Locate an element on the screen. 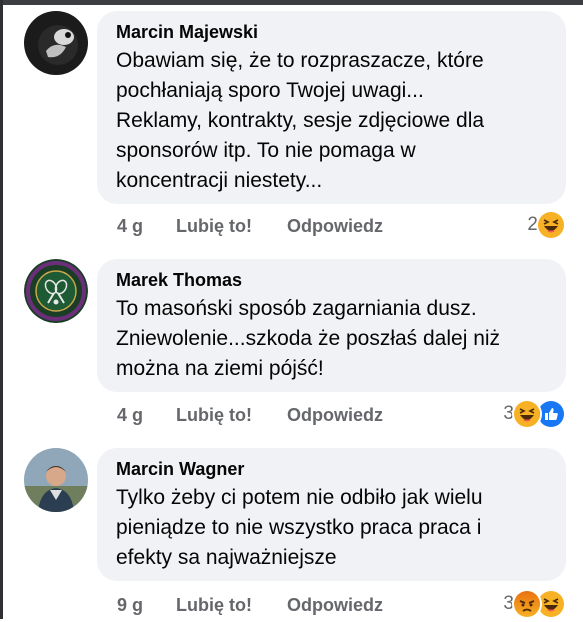 The image size is (583, 622). avatar-marcin-wagner is located at coordinates (56, 480).